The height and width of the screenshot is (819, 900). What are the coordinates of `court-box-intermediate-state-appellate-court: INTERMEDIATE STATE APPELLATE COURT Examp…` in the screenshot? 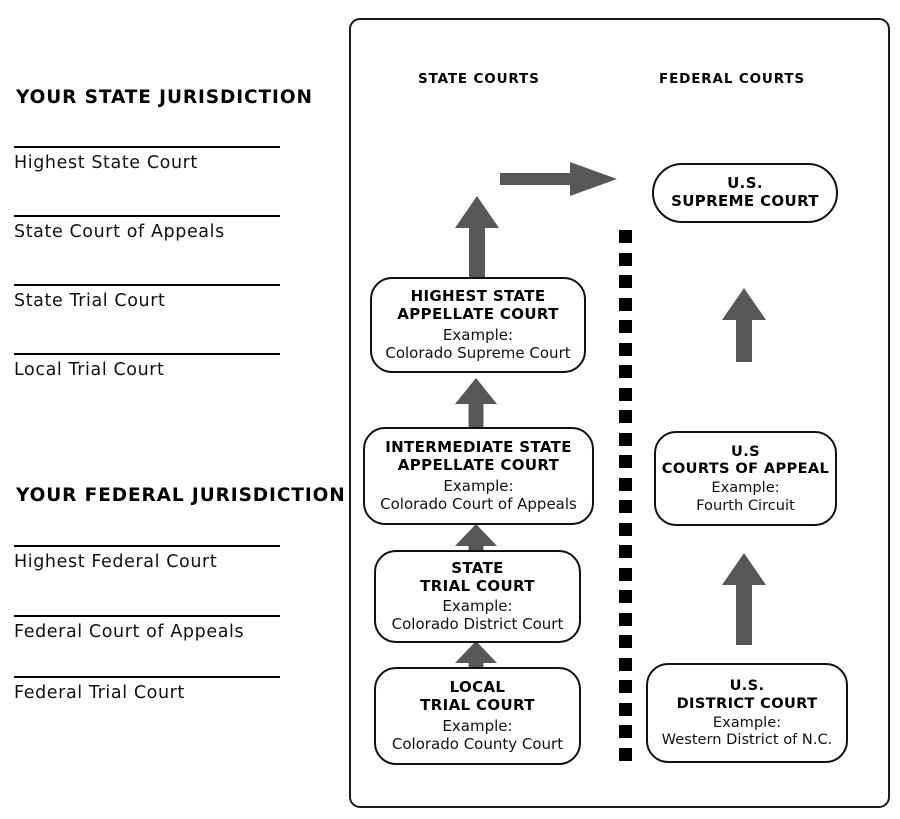 It's located at (478, 476).